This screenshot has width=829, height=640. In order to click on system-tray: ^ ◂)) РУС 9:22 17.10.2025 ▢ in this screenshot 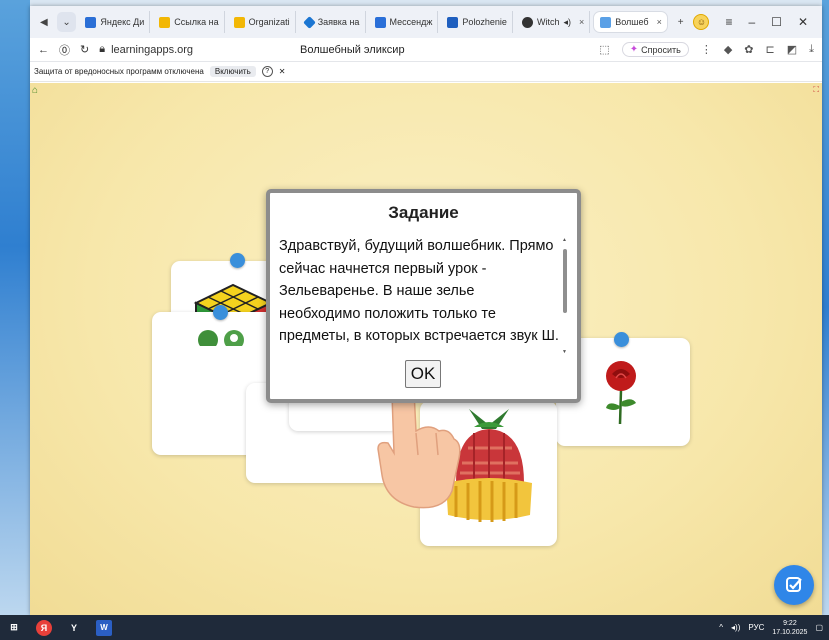, I will do `click(771, 628)`.